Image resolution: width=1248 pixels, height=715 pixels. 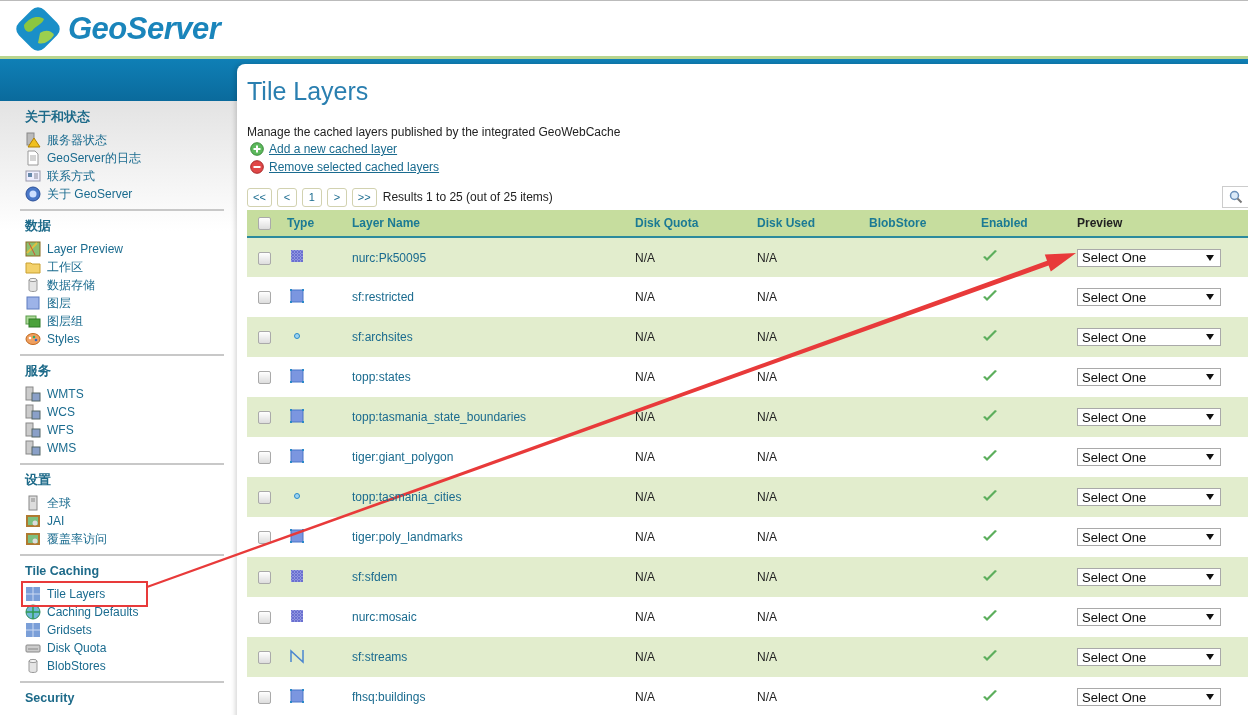 I want to click on sidebar-item: Styles, so click(x=124, y=339).